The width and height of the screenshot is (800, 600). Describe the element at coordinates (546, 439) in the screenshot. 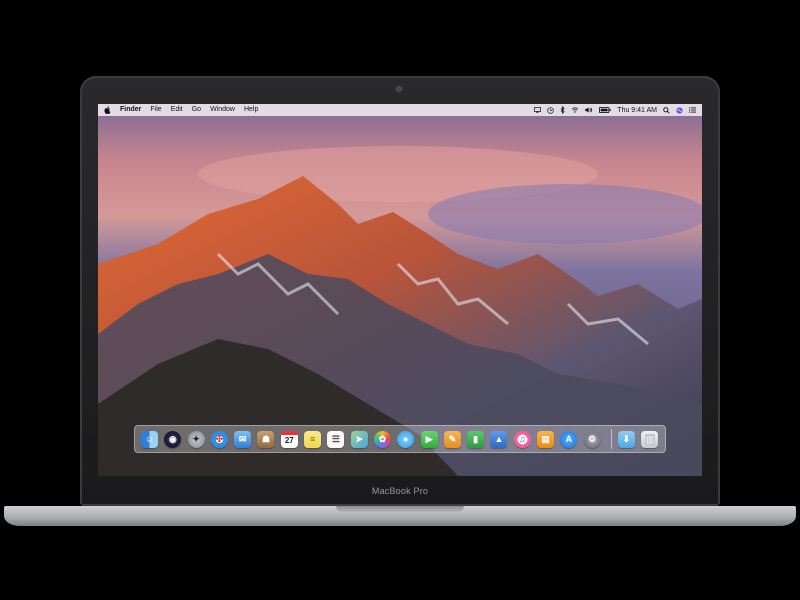

I see `ibooks-dock-icon: ▤` at that location.